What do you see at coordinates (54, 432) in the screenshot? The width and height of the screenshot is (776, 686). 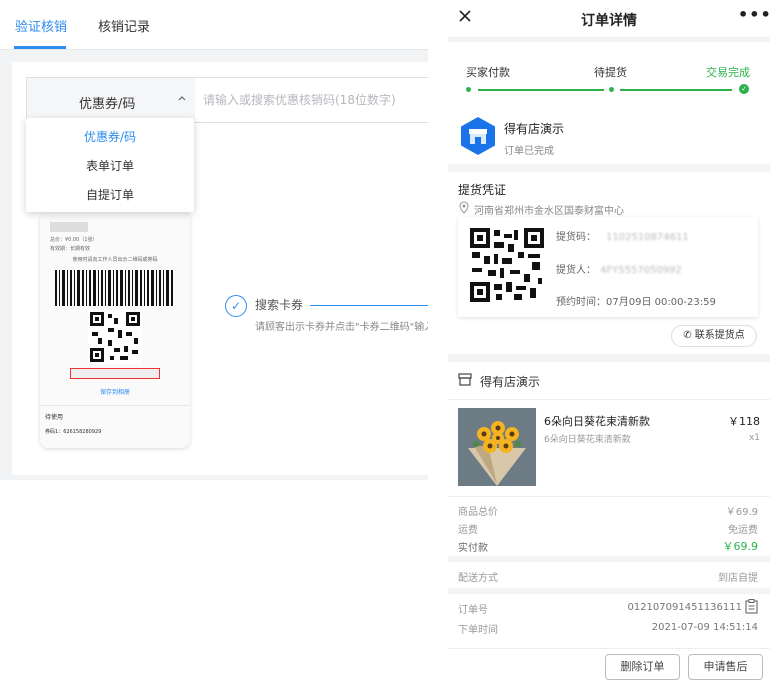 I see `coupon-code-label: 券码1：` at bounding box center [54, 432].